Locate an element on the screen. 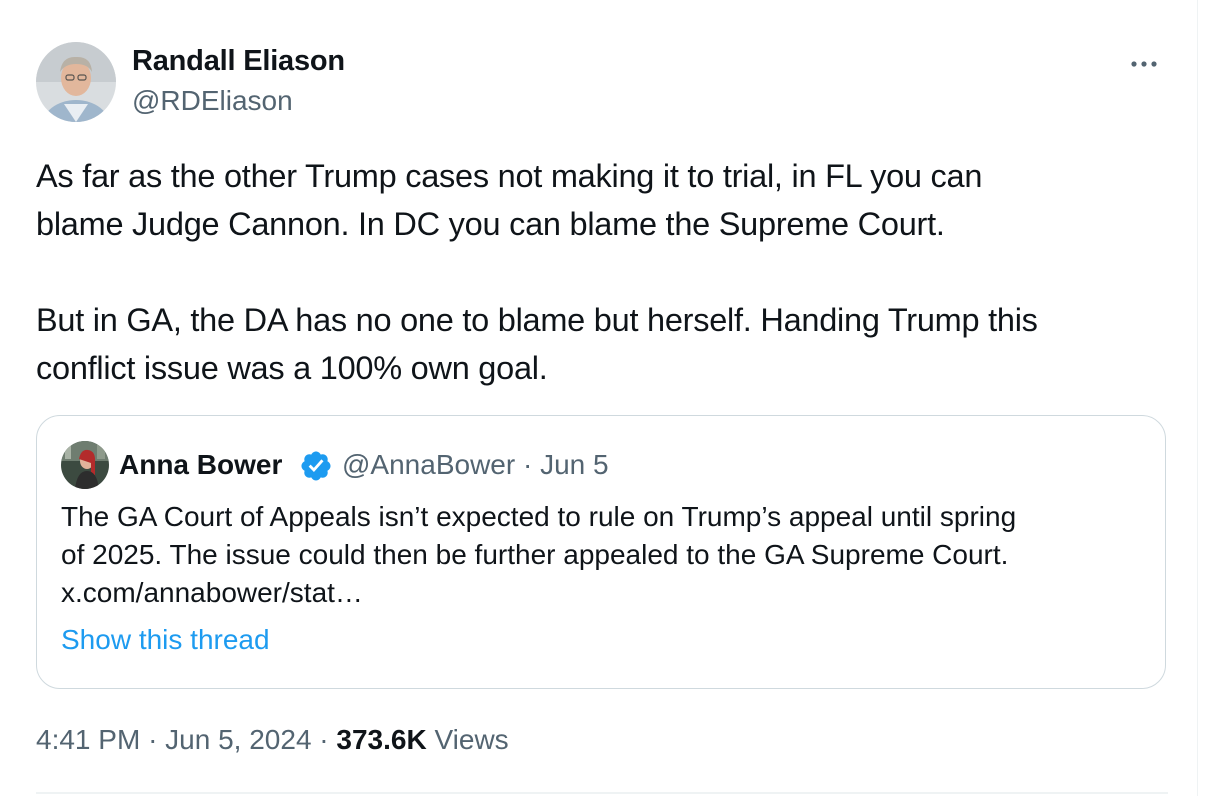 This screenshot has height=796, width=1216. tweet-date: Jun 5, 2024 is located at coordinates (238, 739).